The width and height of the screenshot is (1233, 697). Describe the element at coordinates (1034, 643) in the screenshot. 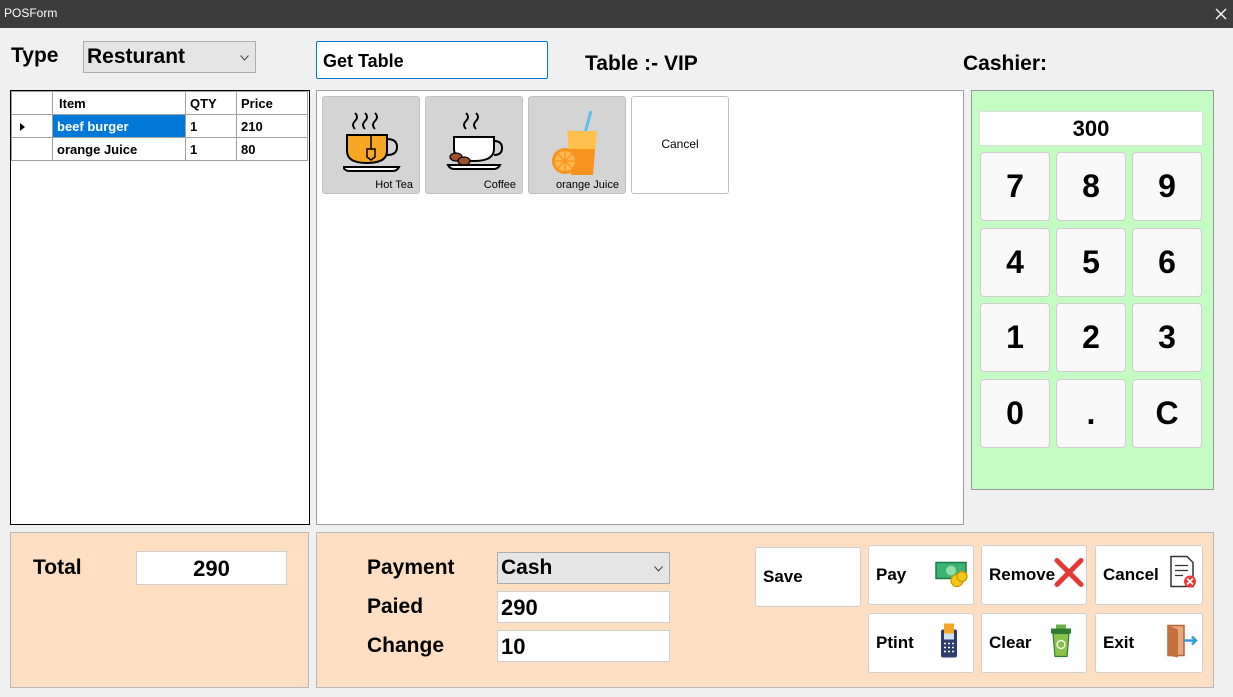

I see `clear-button: Clear` at that location.